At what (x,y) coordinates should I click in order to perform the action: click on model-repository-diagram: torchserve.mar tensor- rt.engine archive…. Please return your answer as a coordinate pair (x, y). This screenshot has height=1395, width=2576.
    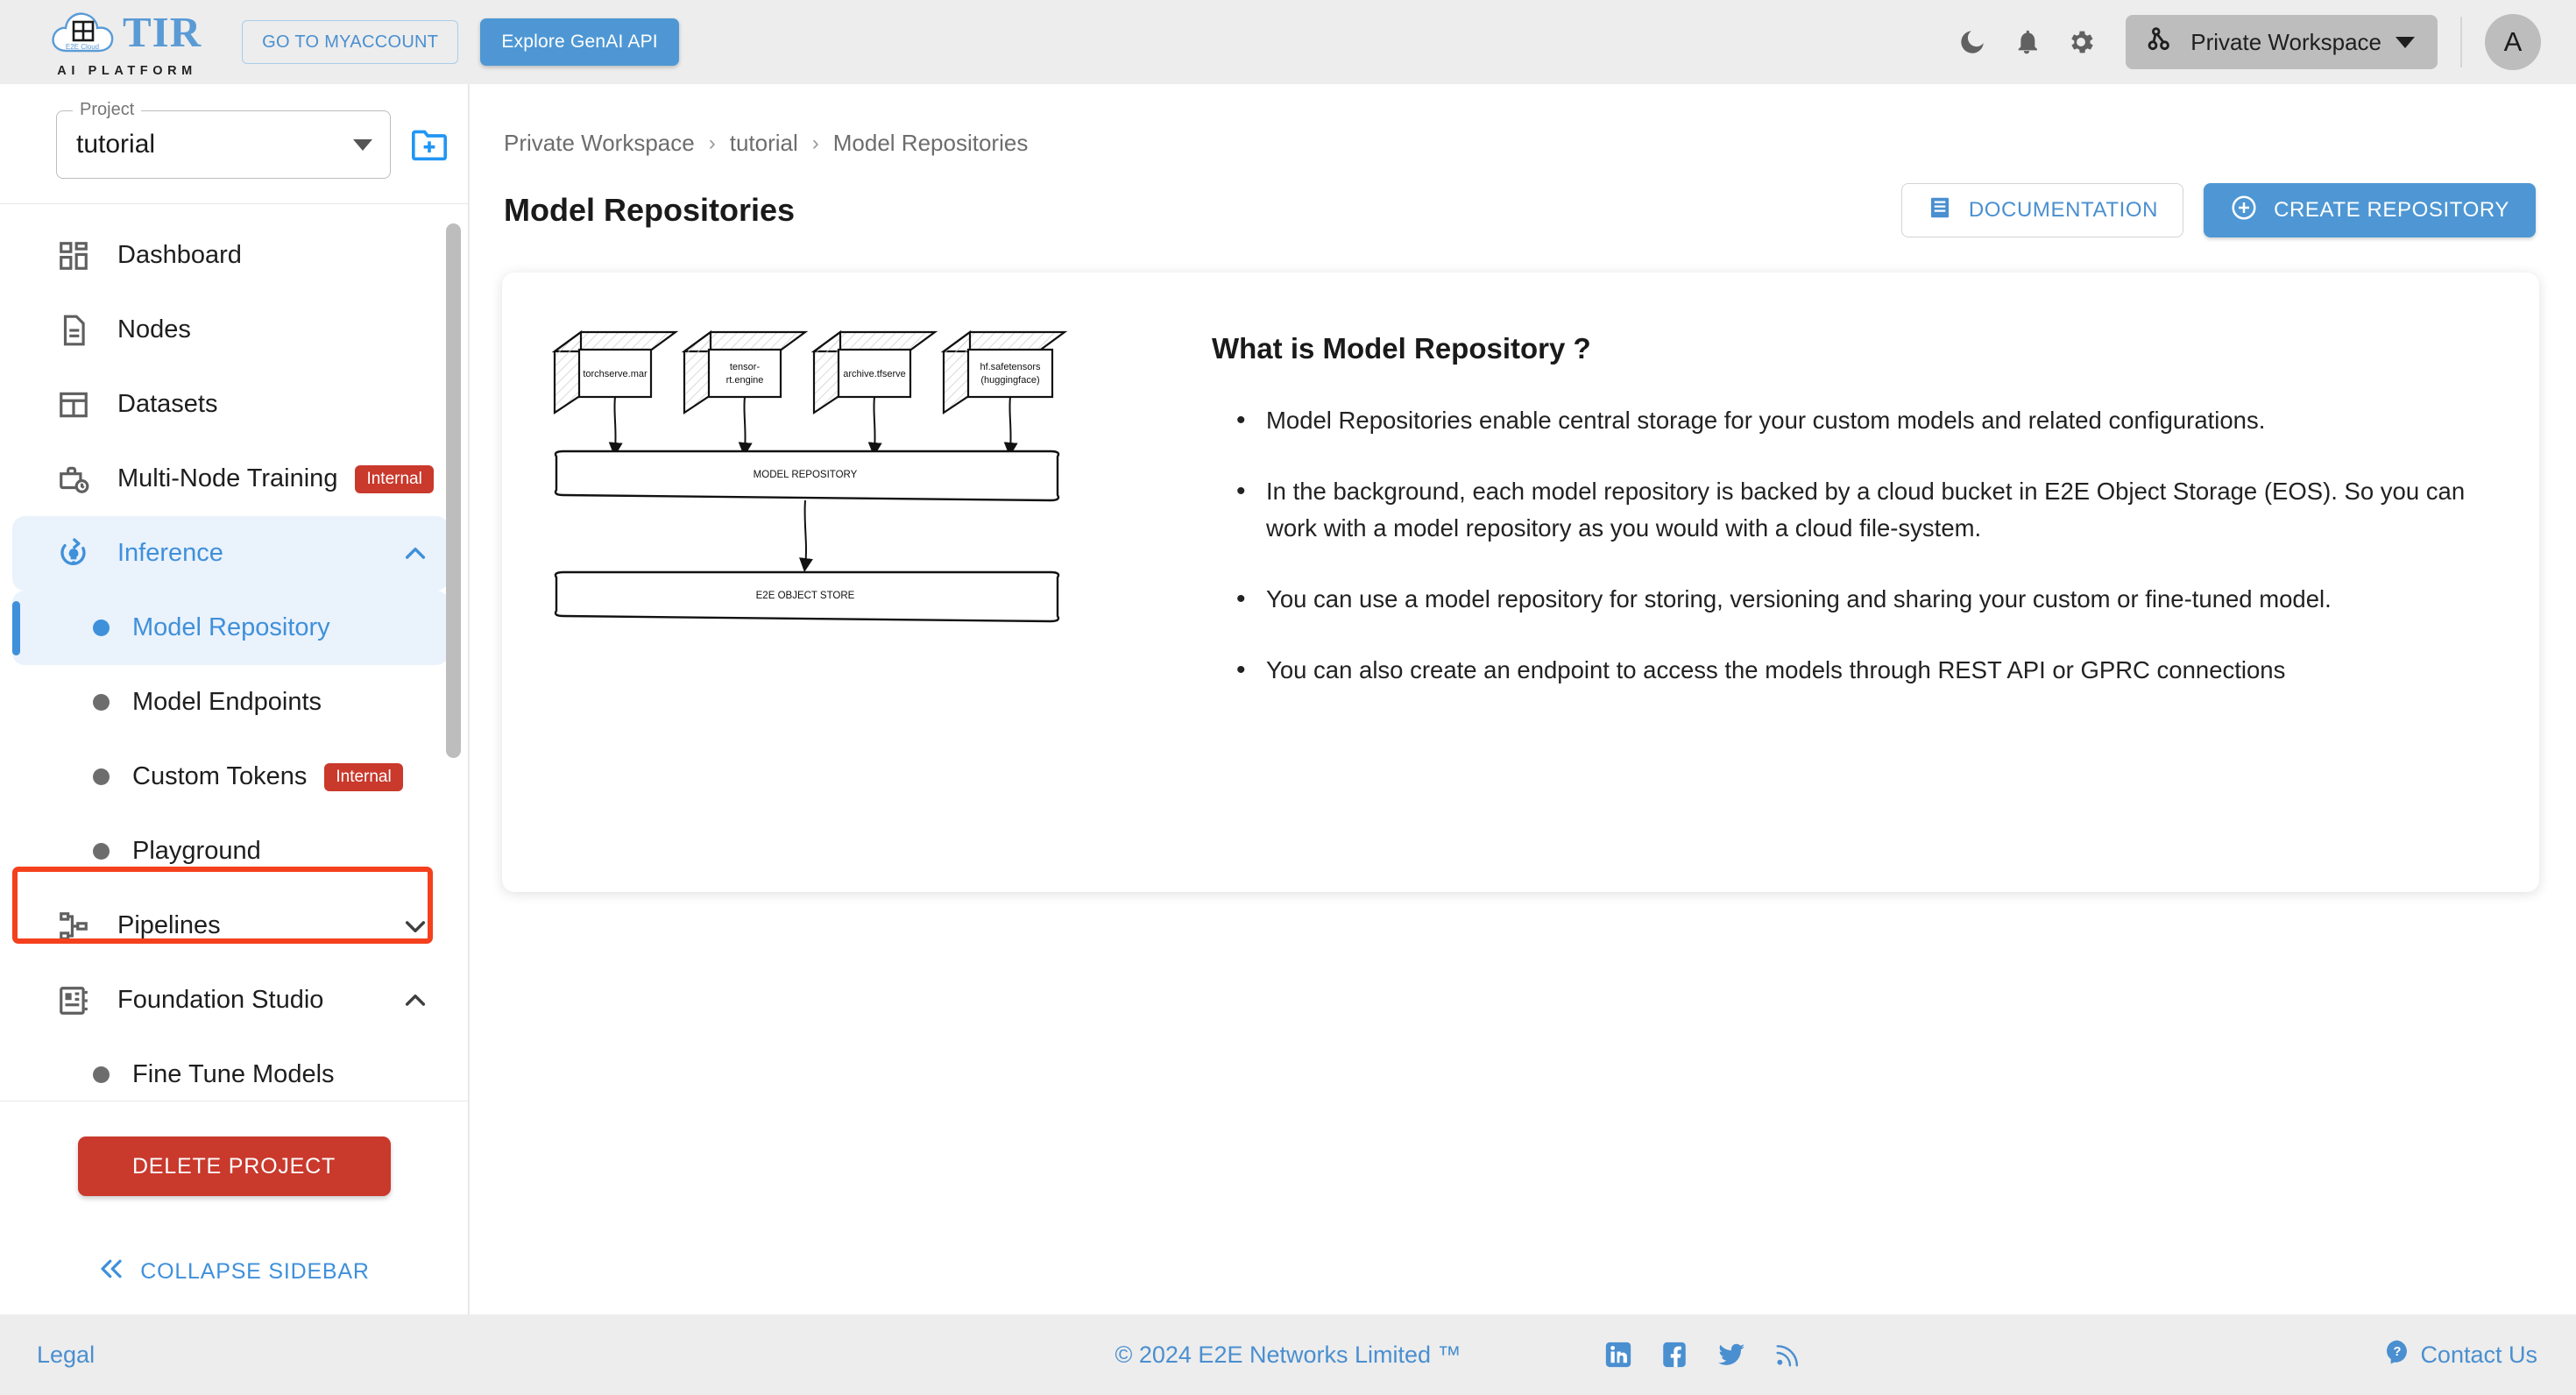
    Looking at the image, I should click on (852, 485).